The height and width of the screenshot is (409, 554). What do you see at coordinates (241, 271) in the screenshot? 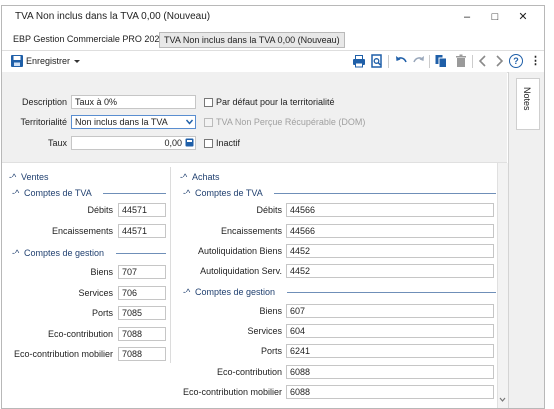
I see `achats-autoliq-serv-label: Autoliquidation Serv.` at bounding box center [241, 271].